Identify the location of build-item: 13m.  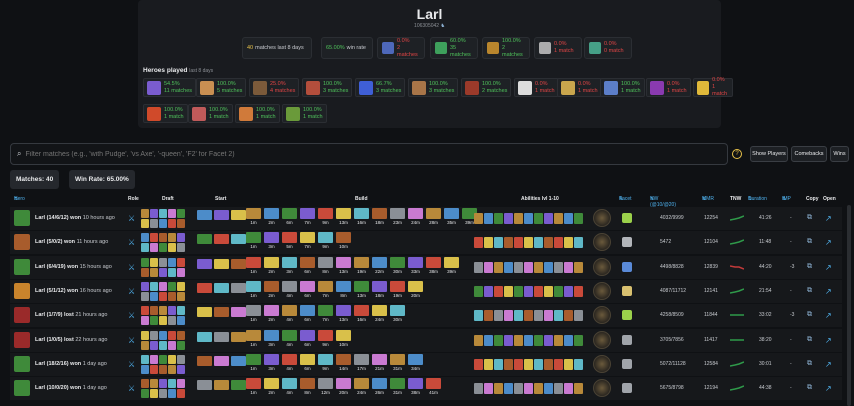
(343, 313).